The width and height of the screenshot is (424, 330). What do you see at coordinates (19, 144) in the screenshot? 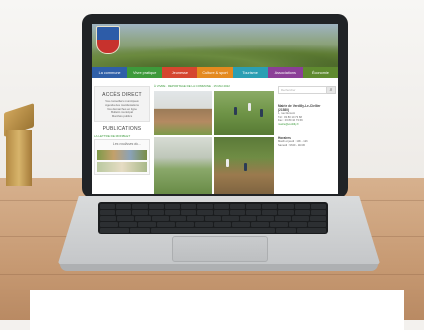
I see `brass-lamp` at bounding box center [19, 144].